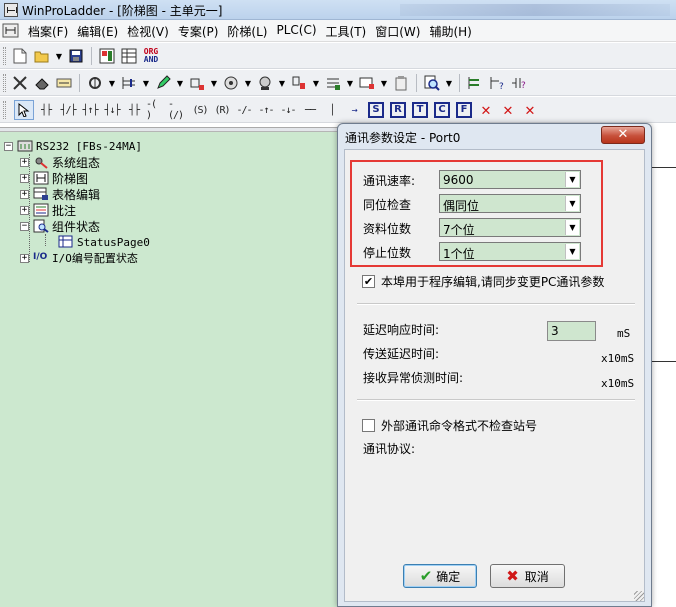 Image resolution: width=676 pixels, height=607 pixels. I want to click on register-dropdown-icon: ▼, so click(384, 83).